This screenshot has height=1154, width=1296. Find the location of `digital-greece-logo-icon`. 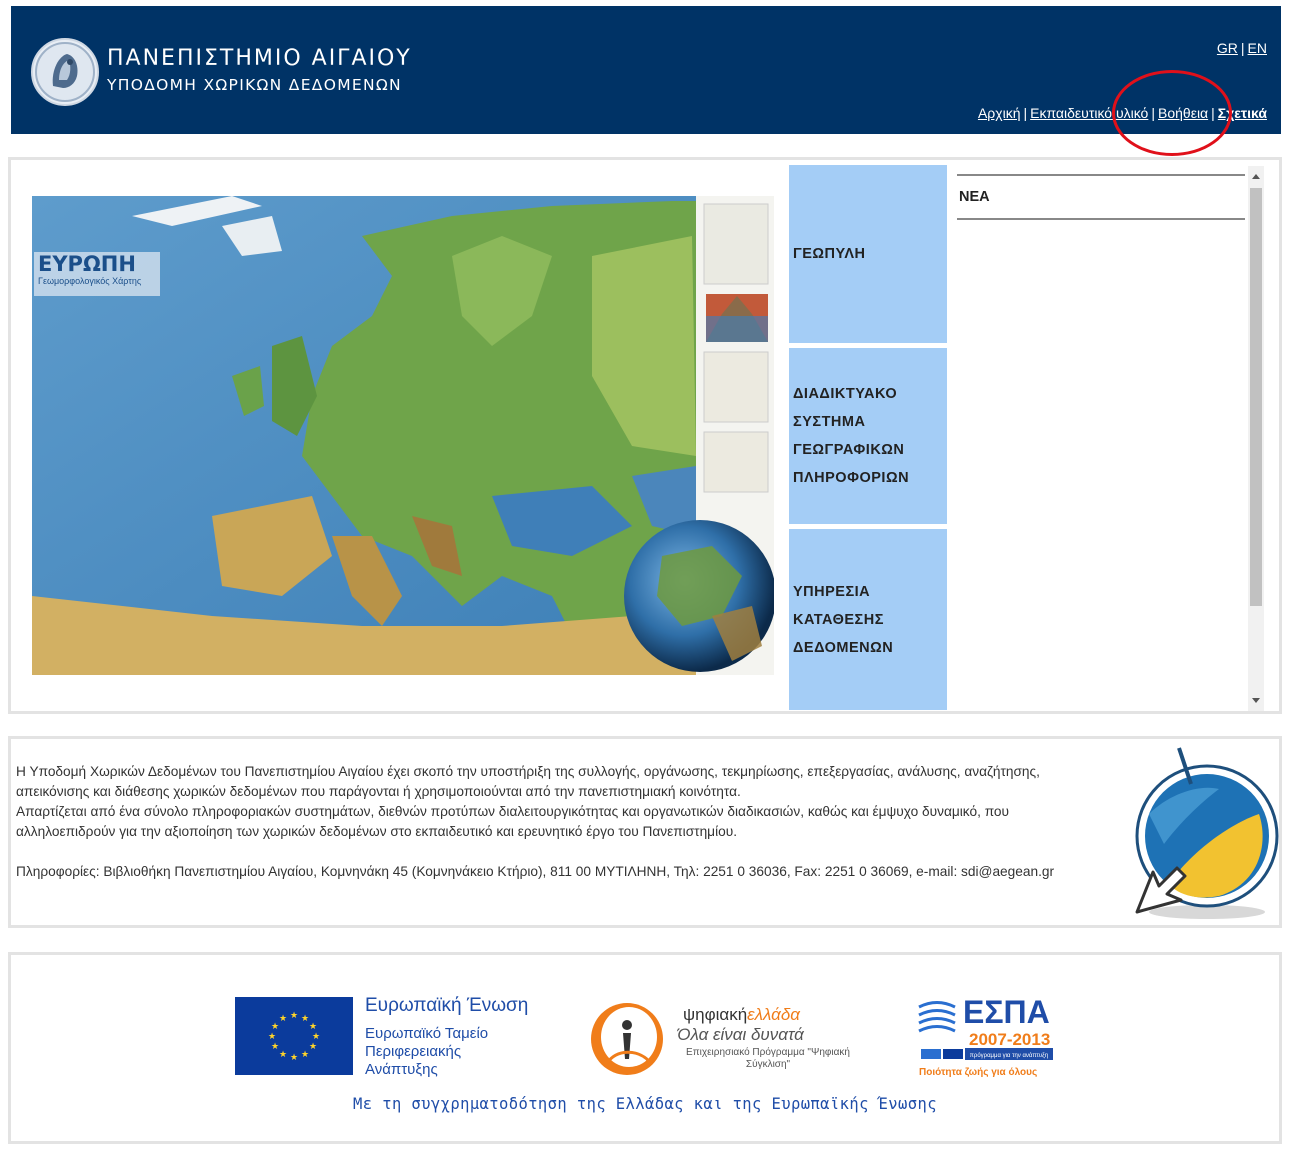

digital-greece-logo-icon is located at coordinates (627, 1038).